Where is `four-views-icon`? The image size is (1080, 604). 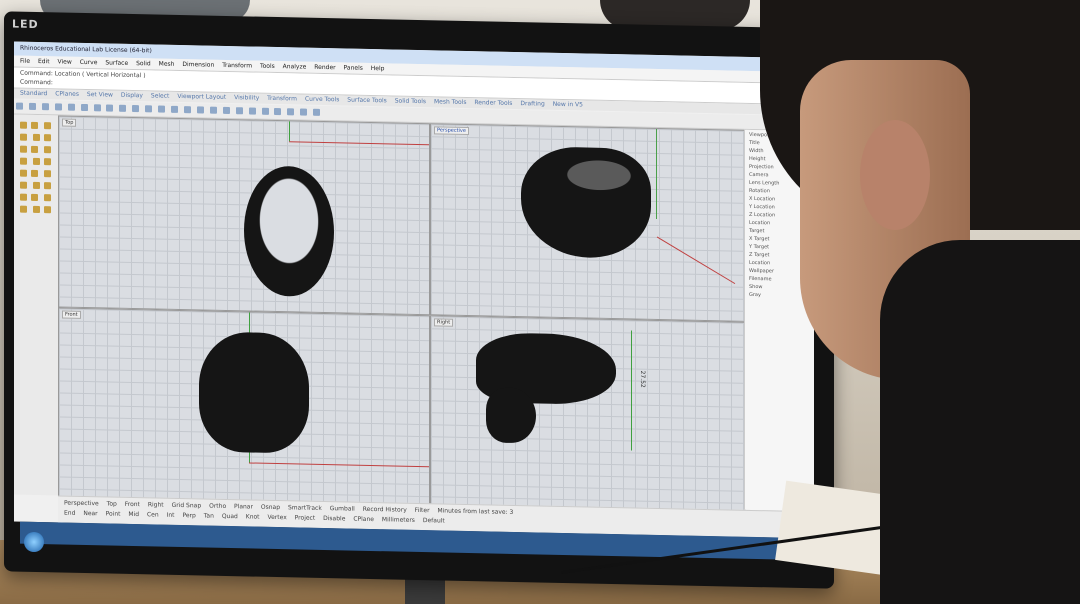 four-views-icon is located at coordinates (187, 110).